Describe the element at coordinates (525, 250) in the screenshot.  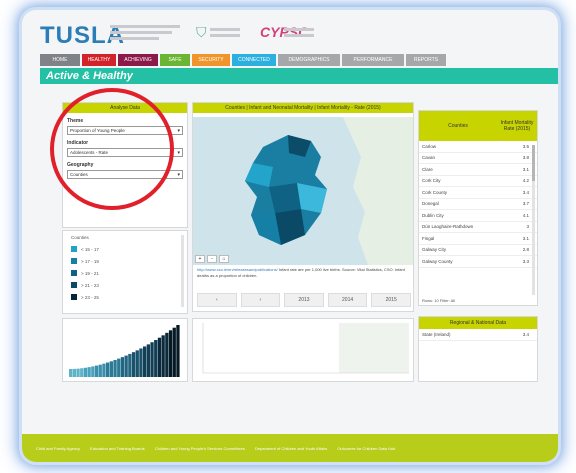
I see `county-value: 2.8` at that location.